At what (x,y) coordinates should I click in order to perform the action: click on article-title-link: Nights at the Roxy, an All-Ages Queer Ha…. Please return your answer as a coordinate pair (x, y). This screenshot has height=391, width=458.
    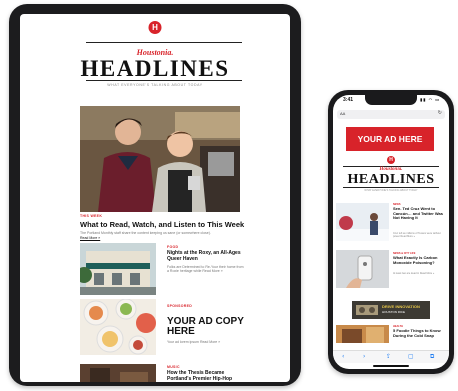
    Looking at the image, I should click on (206, 256).